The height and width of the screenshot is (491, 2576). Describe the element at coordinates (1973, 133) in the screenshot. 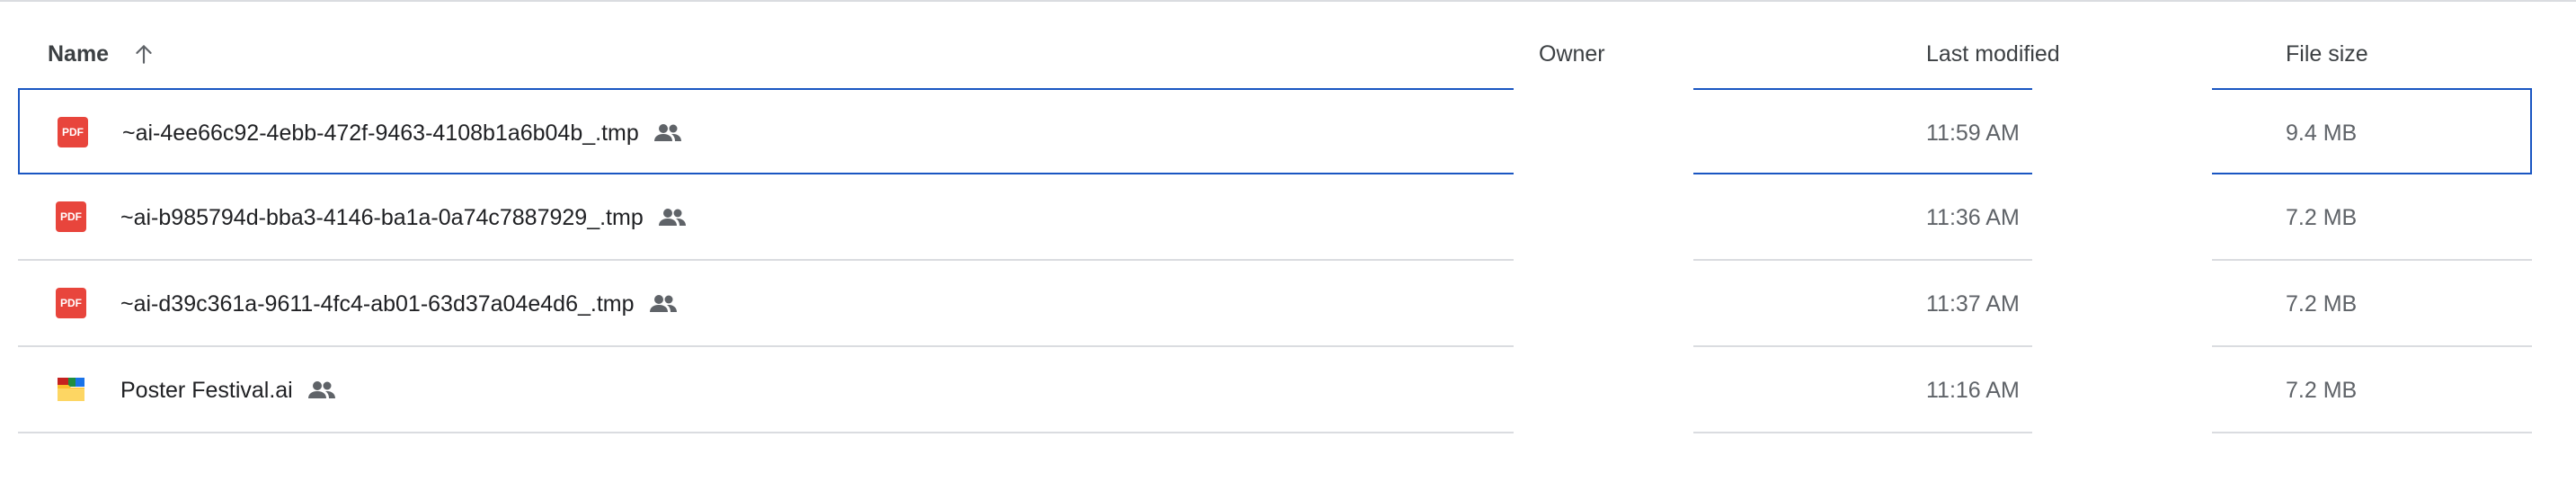

I see `last-modified-value: 11:59 AM` at that location.